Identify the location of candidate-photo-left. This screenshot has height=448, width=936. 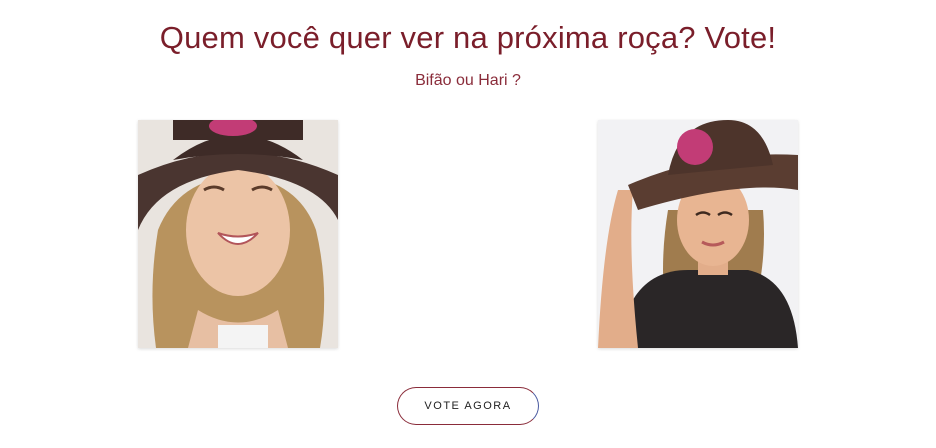
(238, 234).